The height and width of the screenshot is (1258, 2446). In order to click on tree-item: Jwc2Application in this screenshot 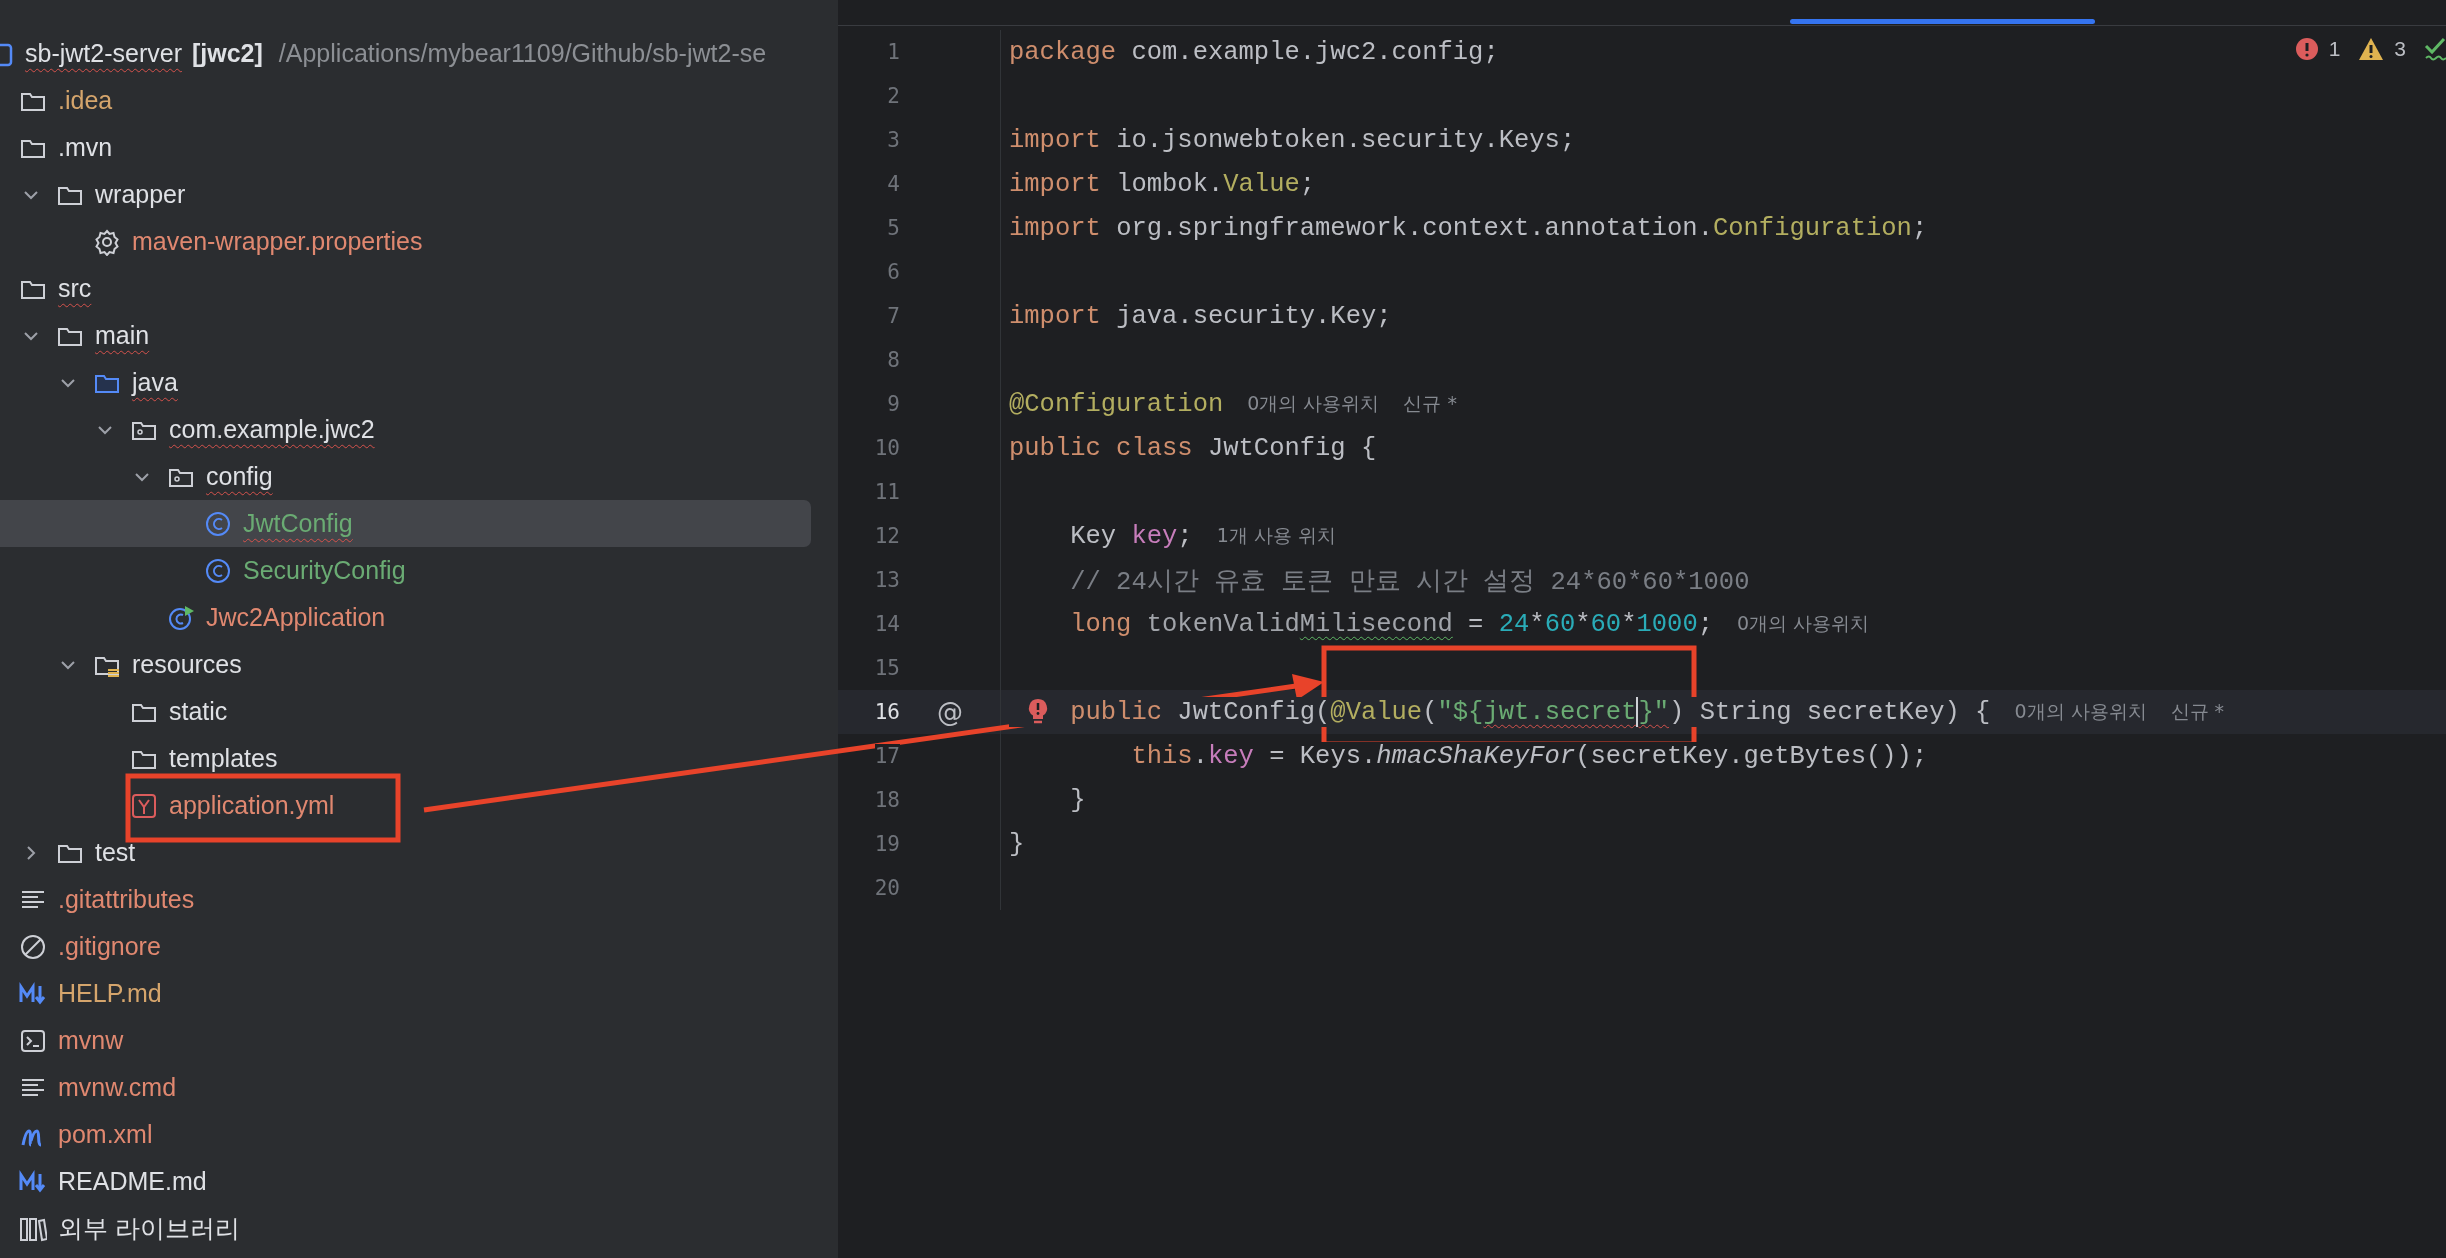, I will do `click(405, 617)`.